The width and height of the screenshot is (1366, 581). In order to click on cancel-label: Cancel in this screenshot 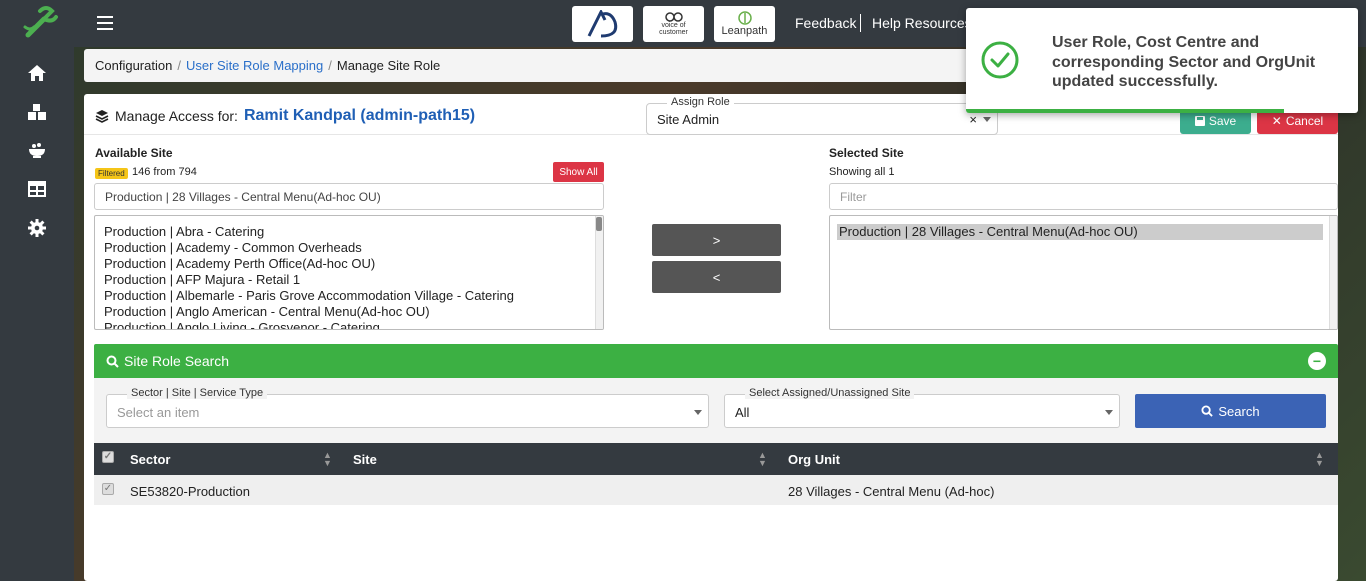, I will do `click(1304, 121)`.